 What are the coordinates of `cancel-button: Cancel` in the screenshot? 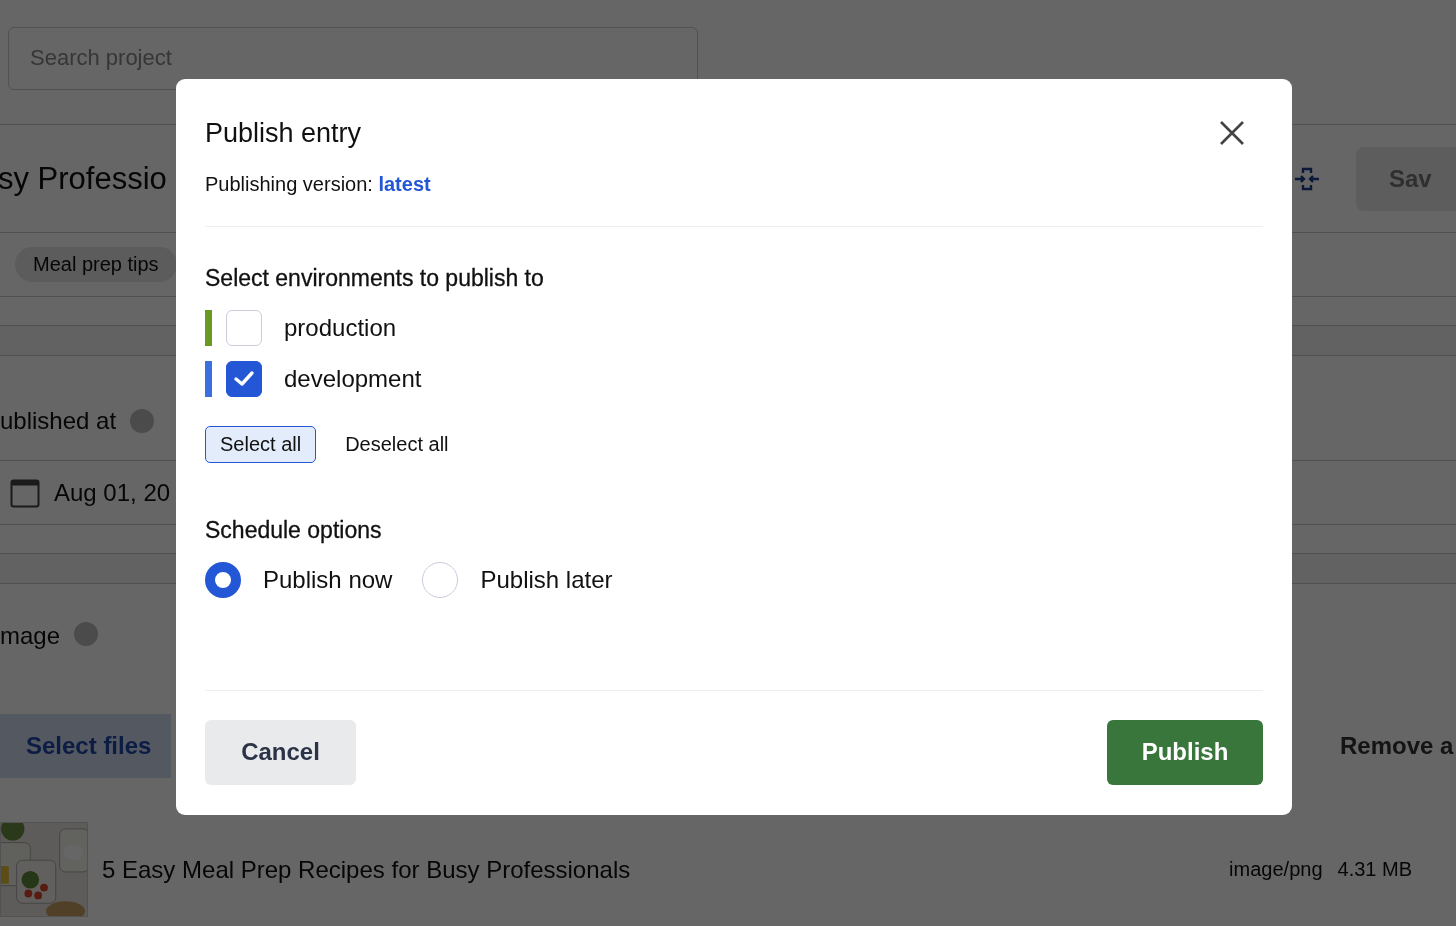 It's located at (280, 752).